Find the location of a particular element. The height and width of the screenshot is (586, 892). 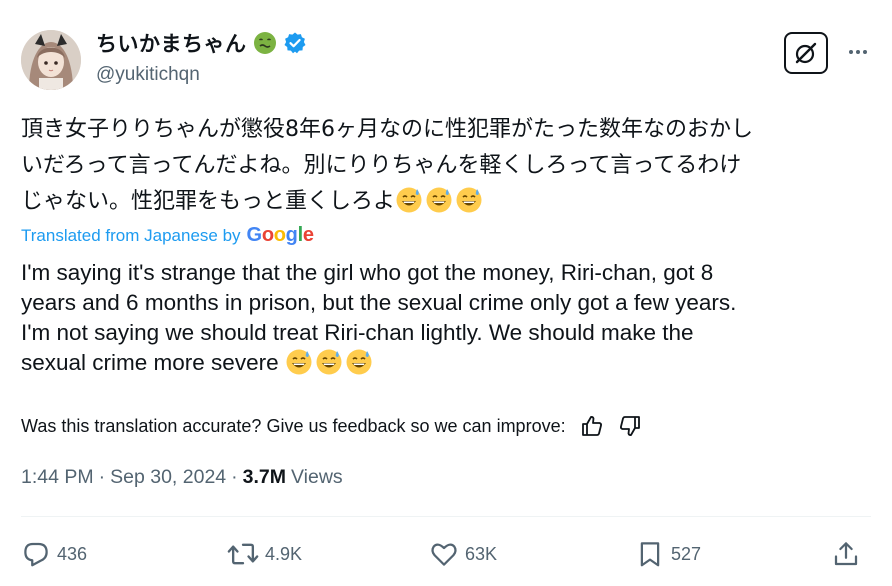

grok-button is located at coordinates (806, 53).